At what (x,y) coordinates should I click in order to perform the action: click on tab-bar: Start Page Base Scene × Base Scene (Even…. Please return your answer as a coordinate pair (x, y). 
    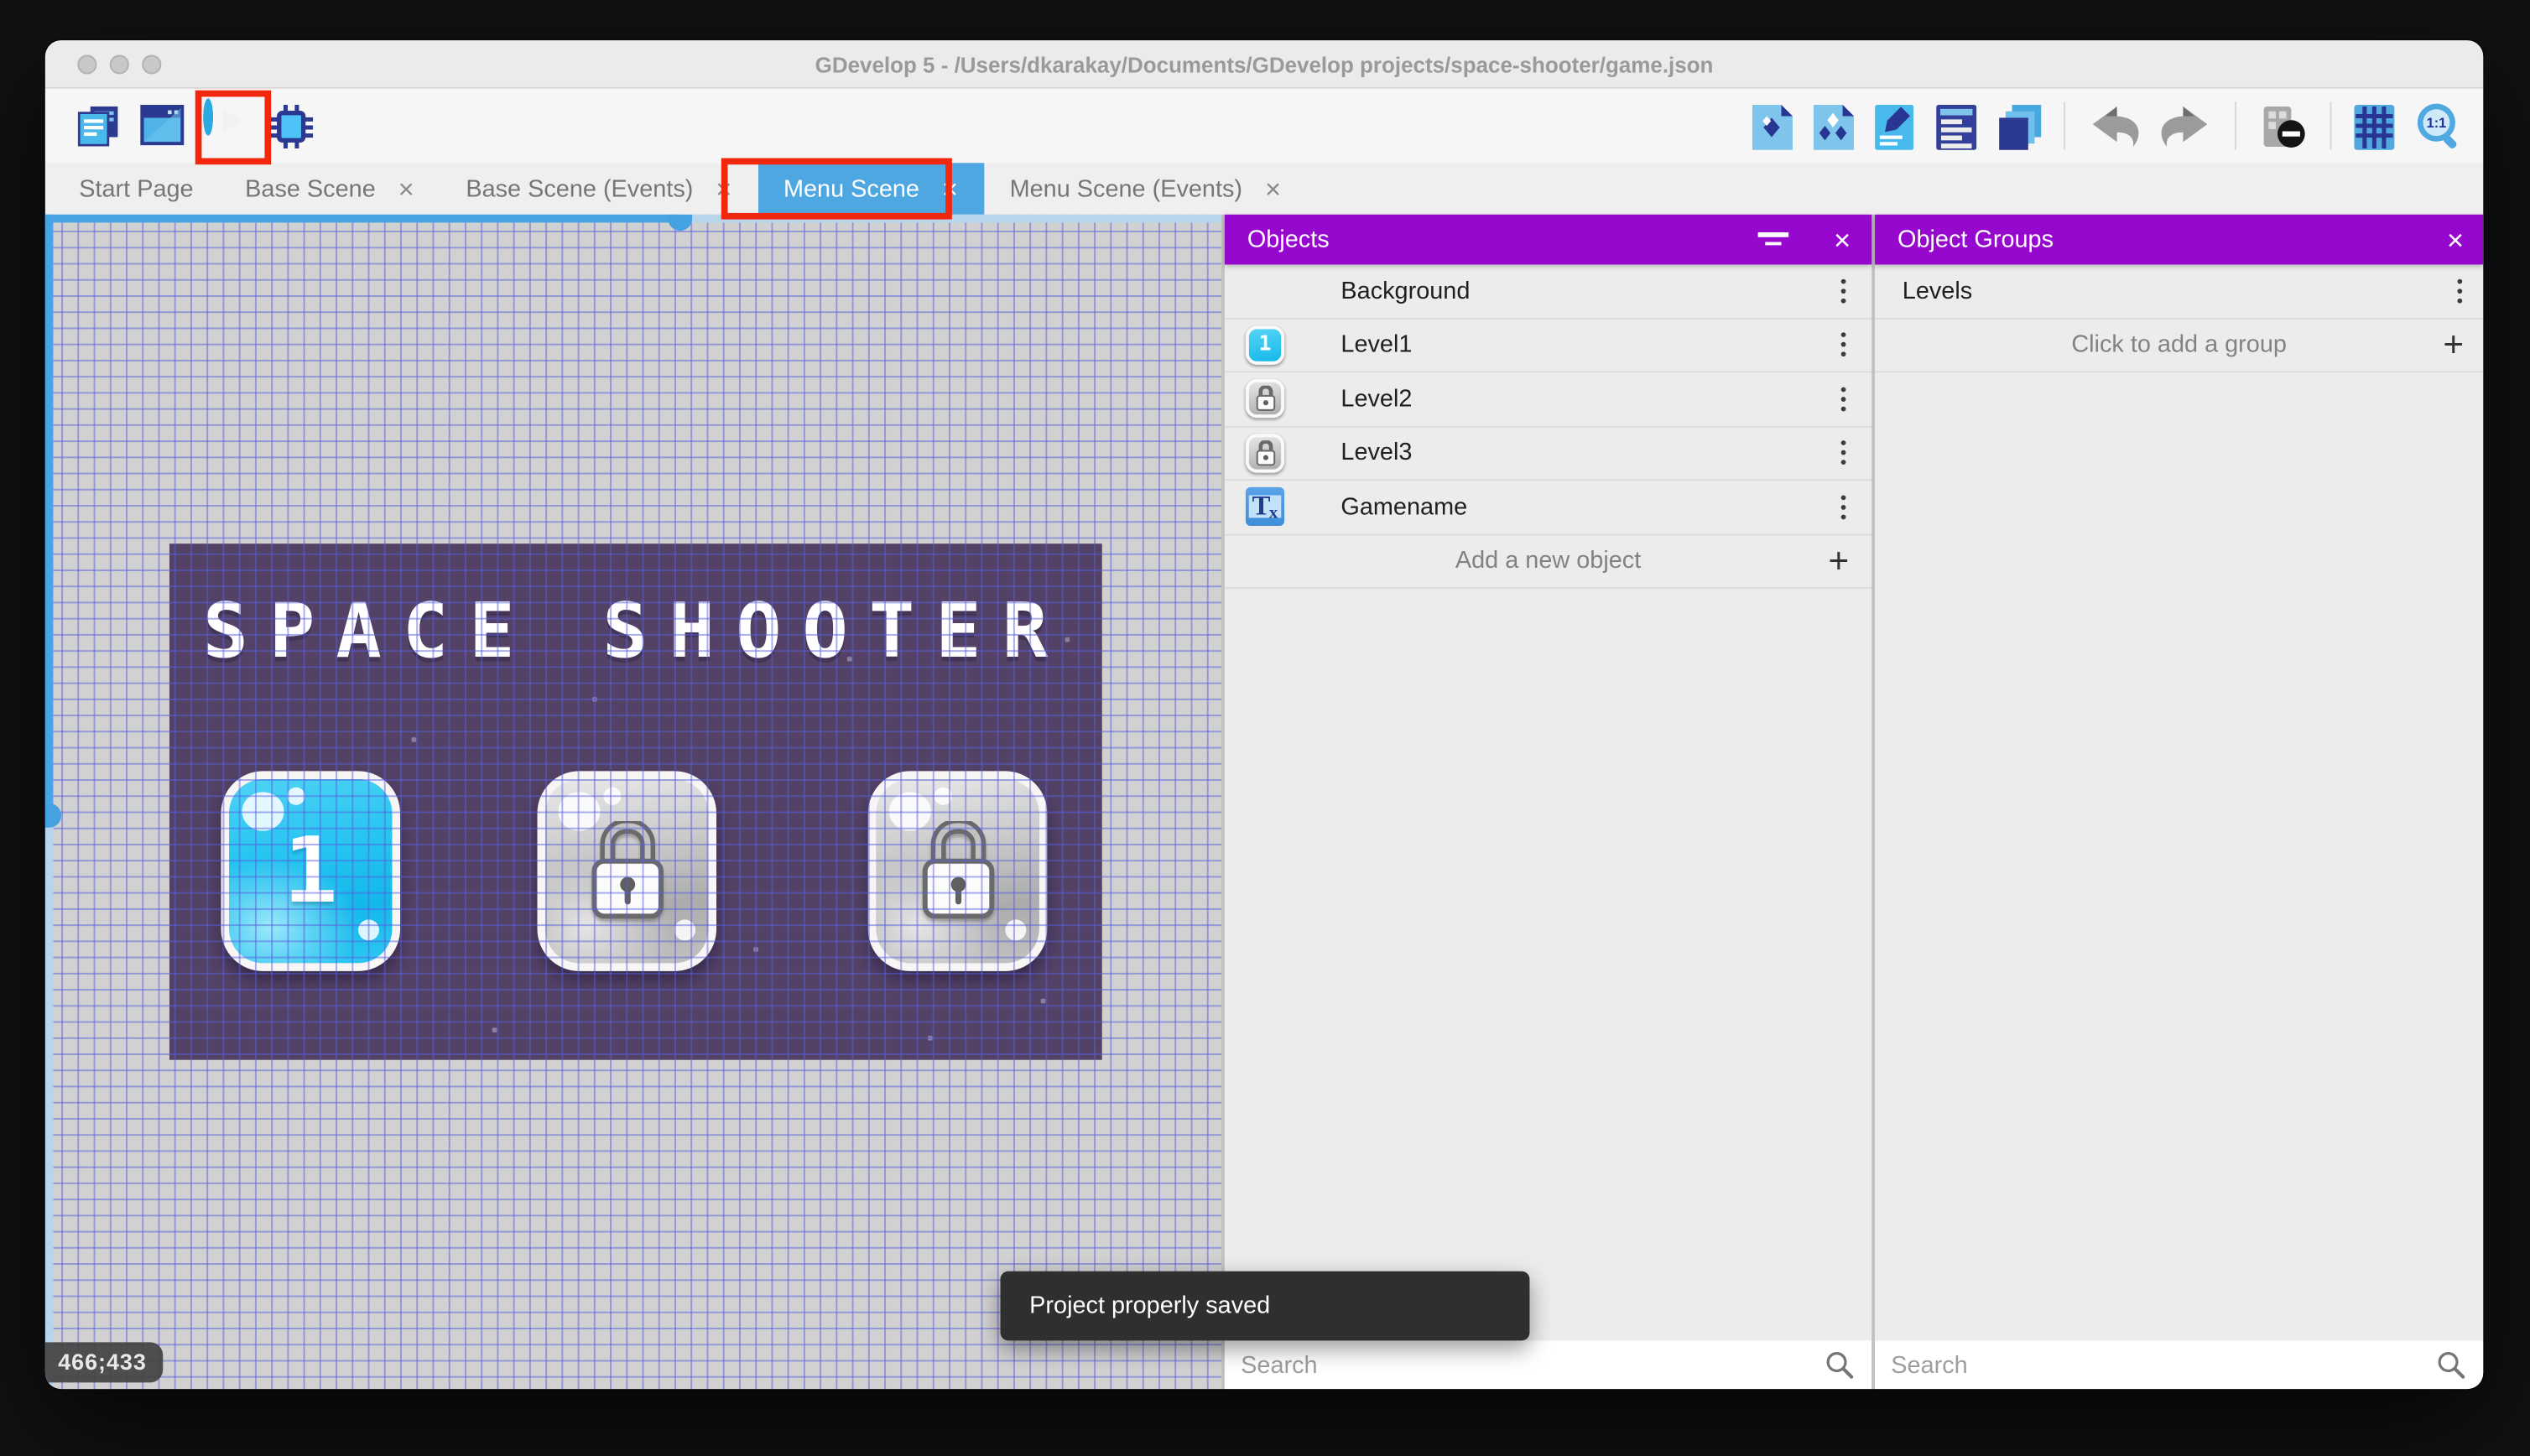
    Looking at the image, I should click on (1264, 189).